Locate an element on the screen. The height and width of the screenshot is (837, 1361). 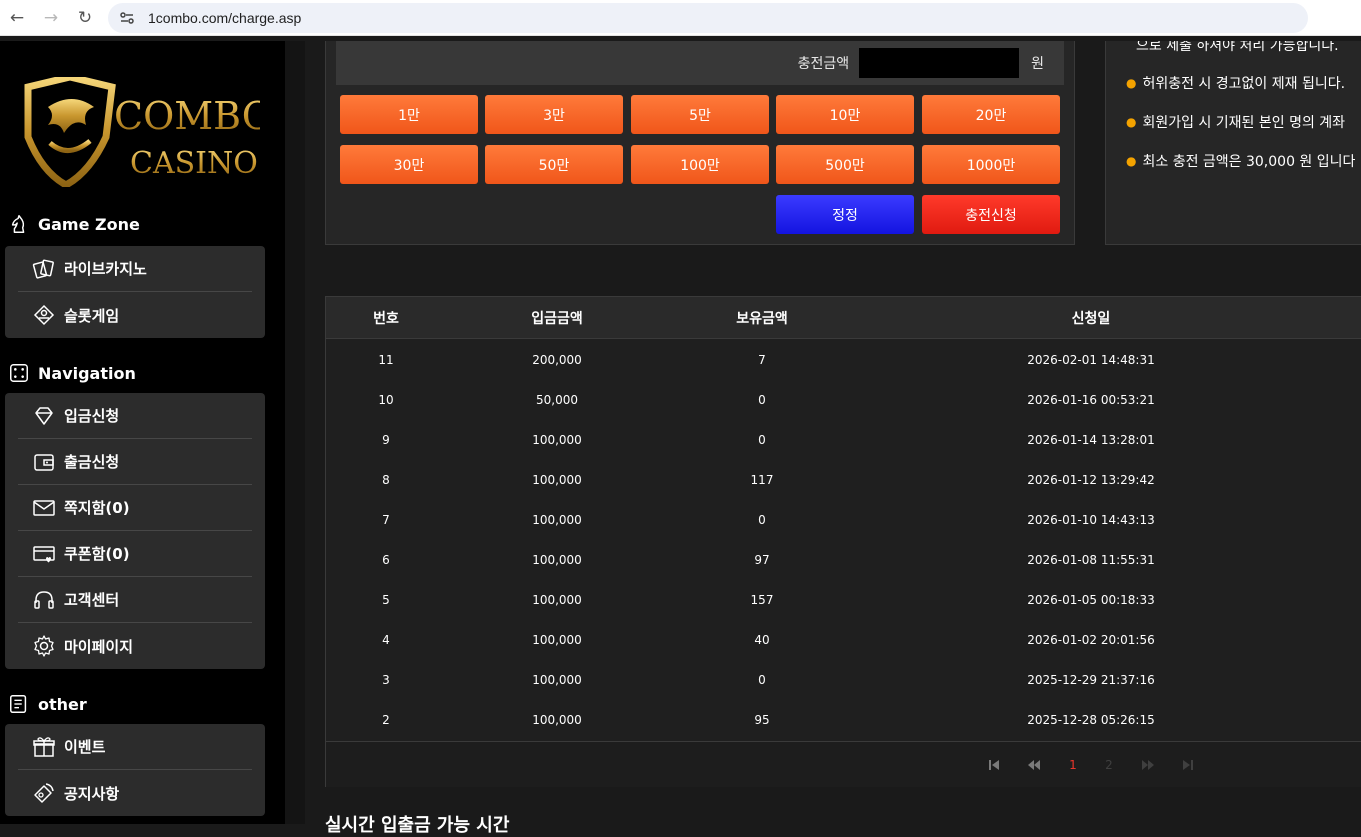
other-menu: 이벤트 공지사항 is located at coordinates (135, 770).